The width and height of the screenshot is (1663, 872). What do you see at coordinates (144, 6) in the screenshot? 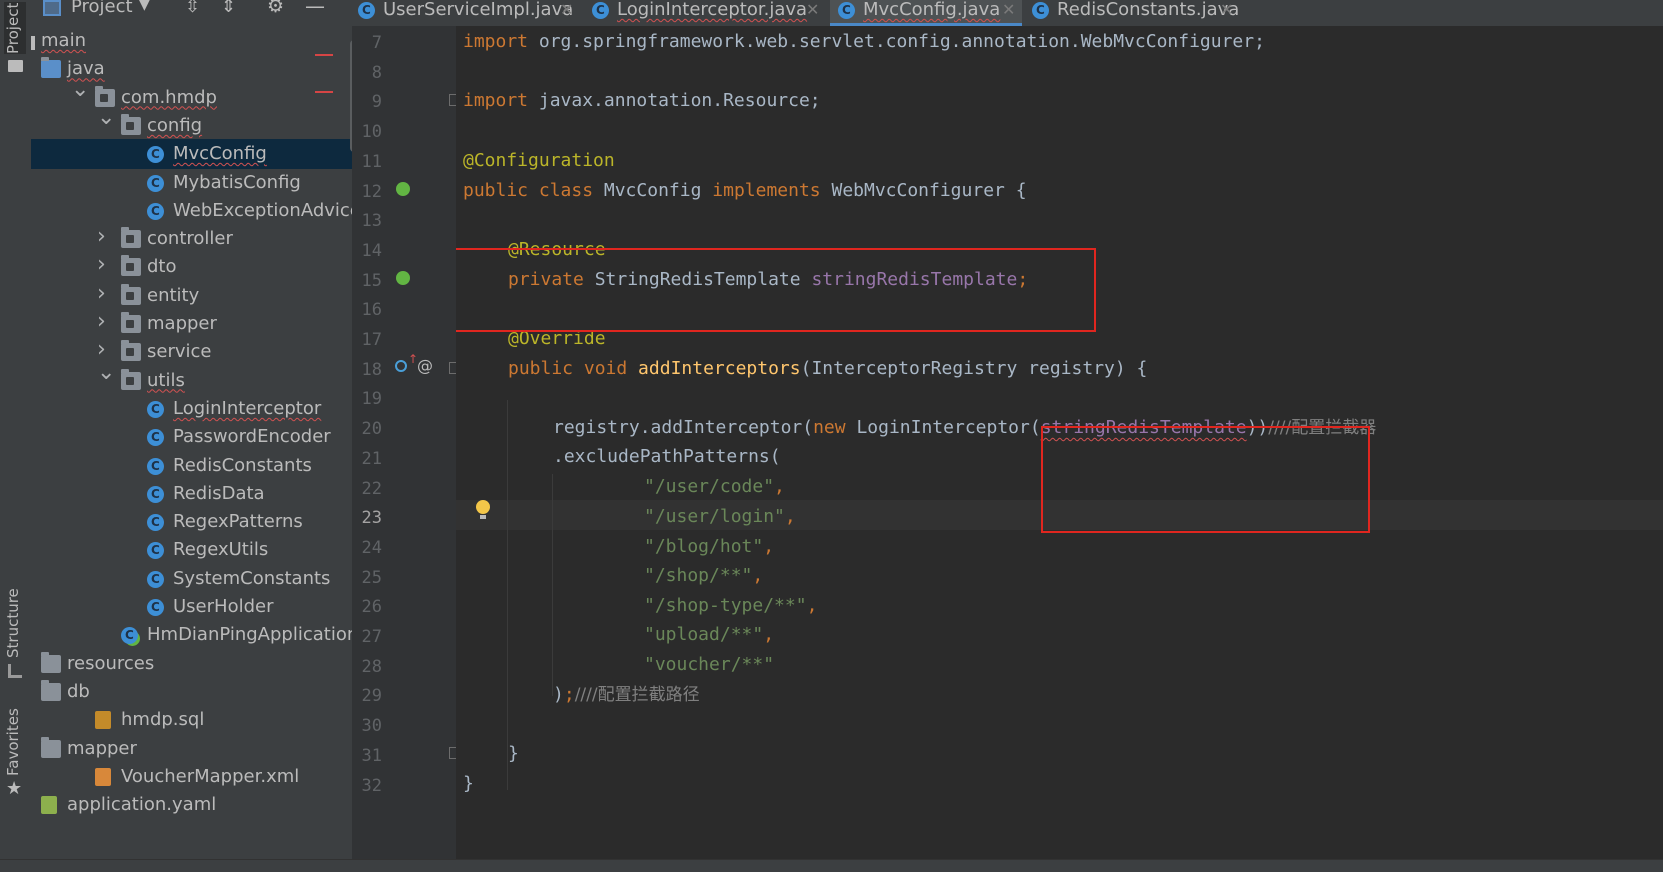
I see `view-dropdown-icon: ▼` at bounding box center [144, 6].